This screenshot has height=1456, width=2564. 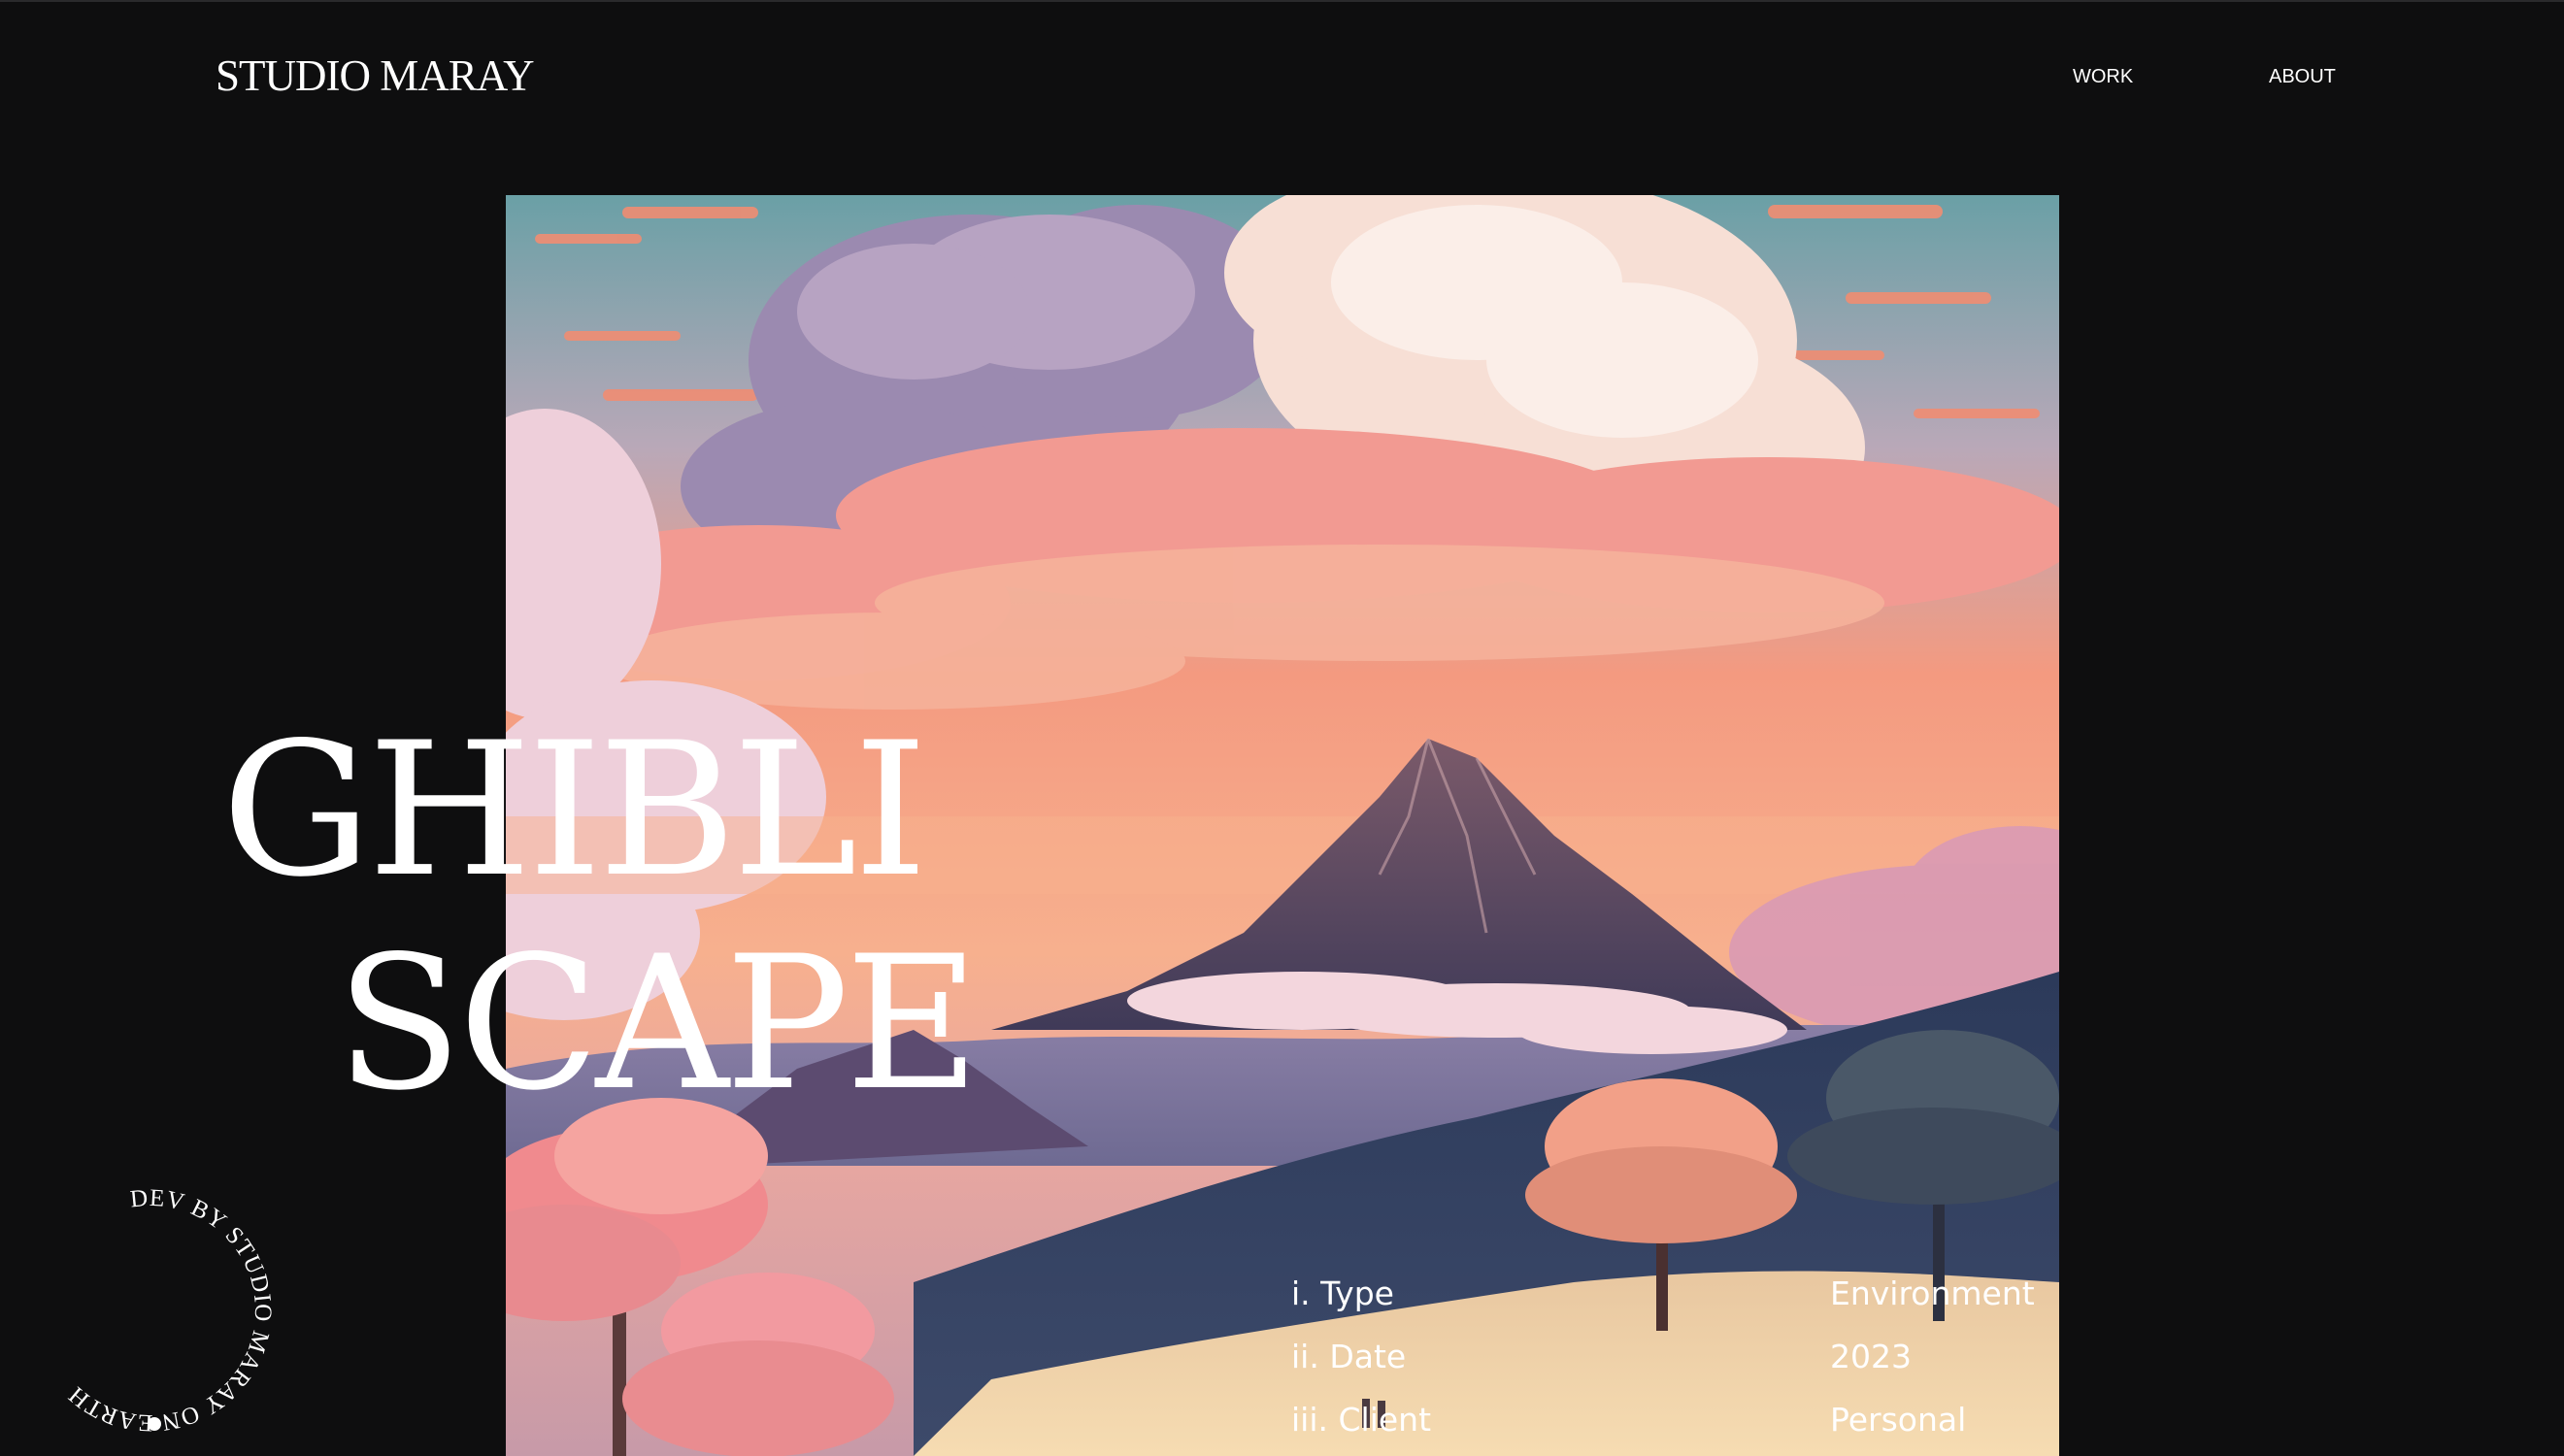 What do you see at coordinates (2302, 77) in the screenshot?
I see `nav-about-link: ABOUT` at bounding box center [2302, 77].